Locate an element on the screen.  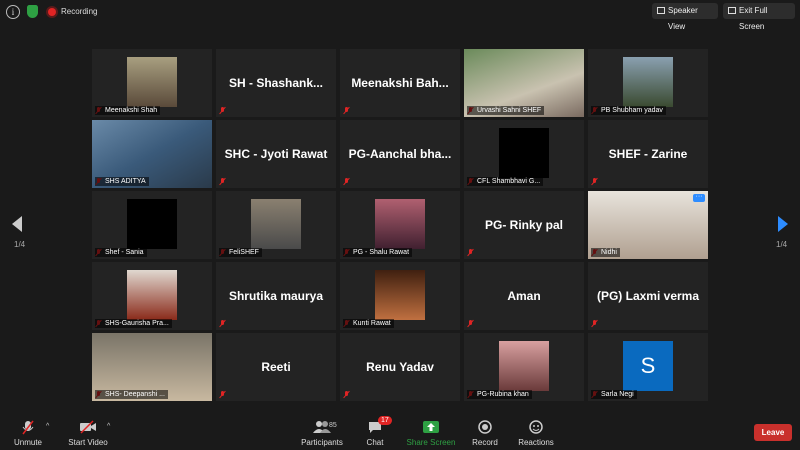
participant-tile: PG-Rubina khan is located at coordinates (524, 367).